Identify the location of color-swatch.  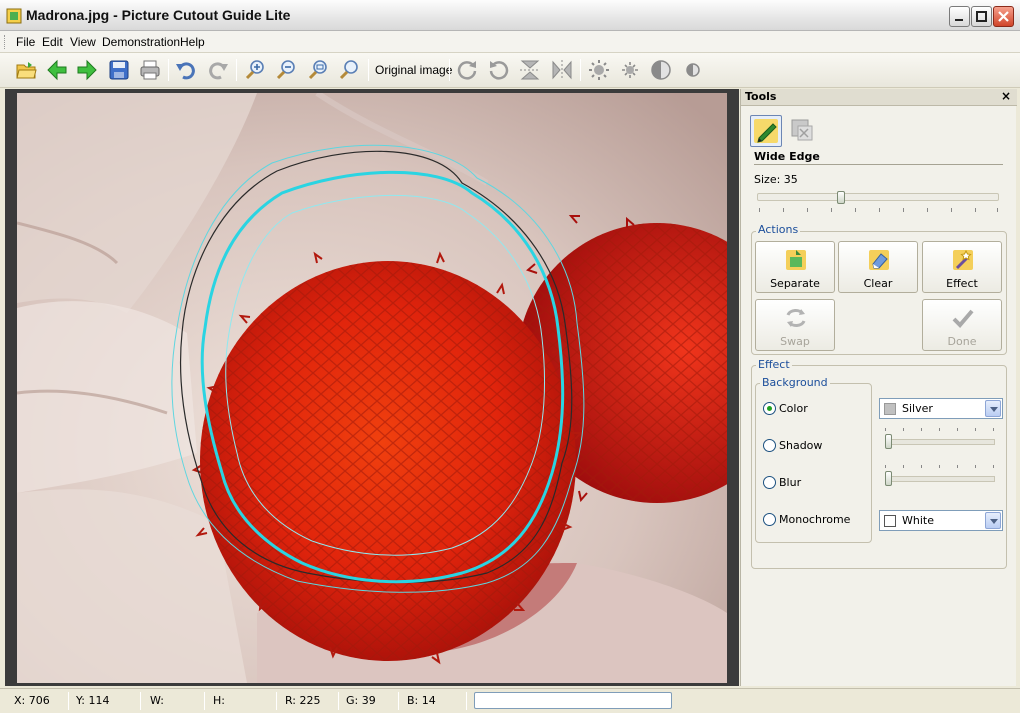
(890, 521).